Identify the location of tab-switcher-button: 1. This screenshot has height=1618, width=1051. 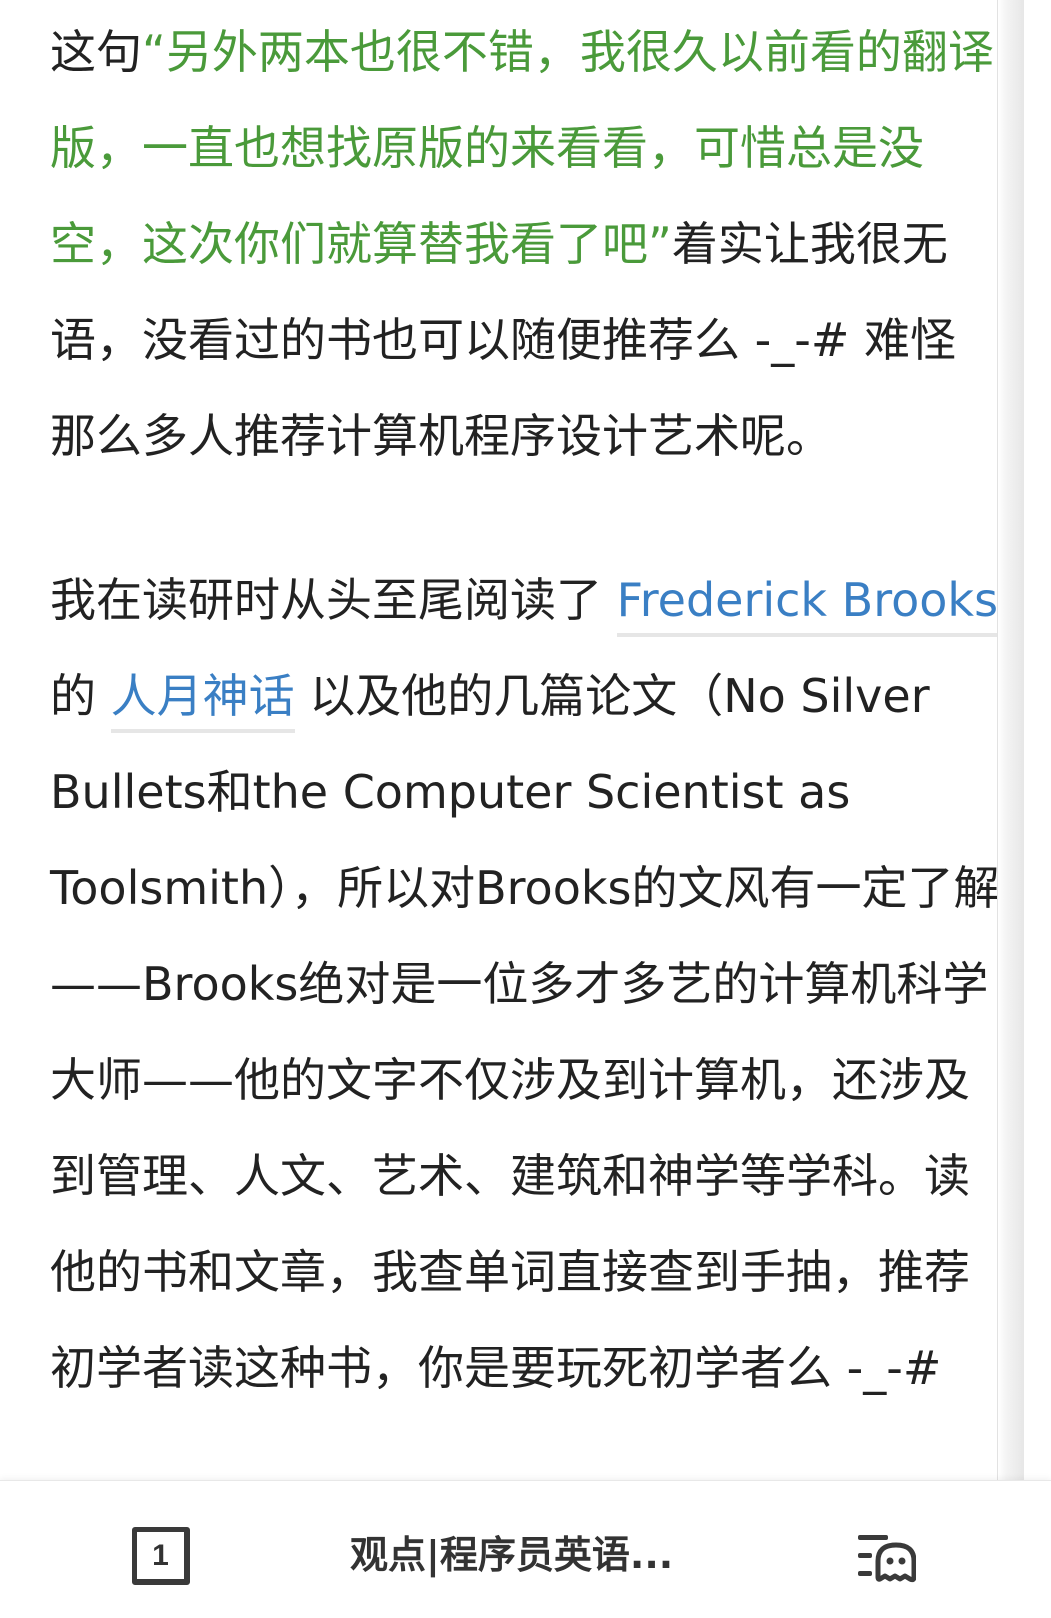
(161, 1556).